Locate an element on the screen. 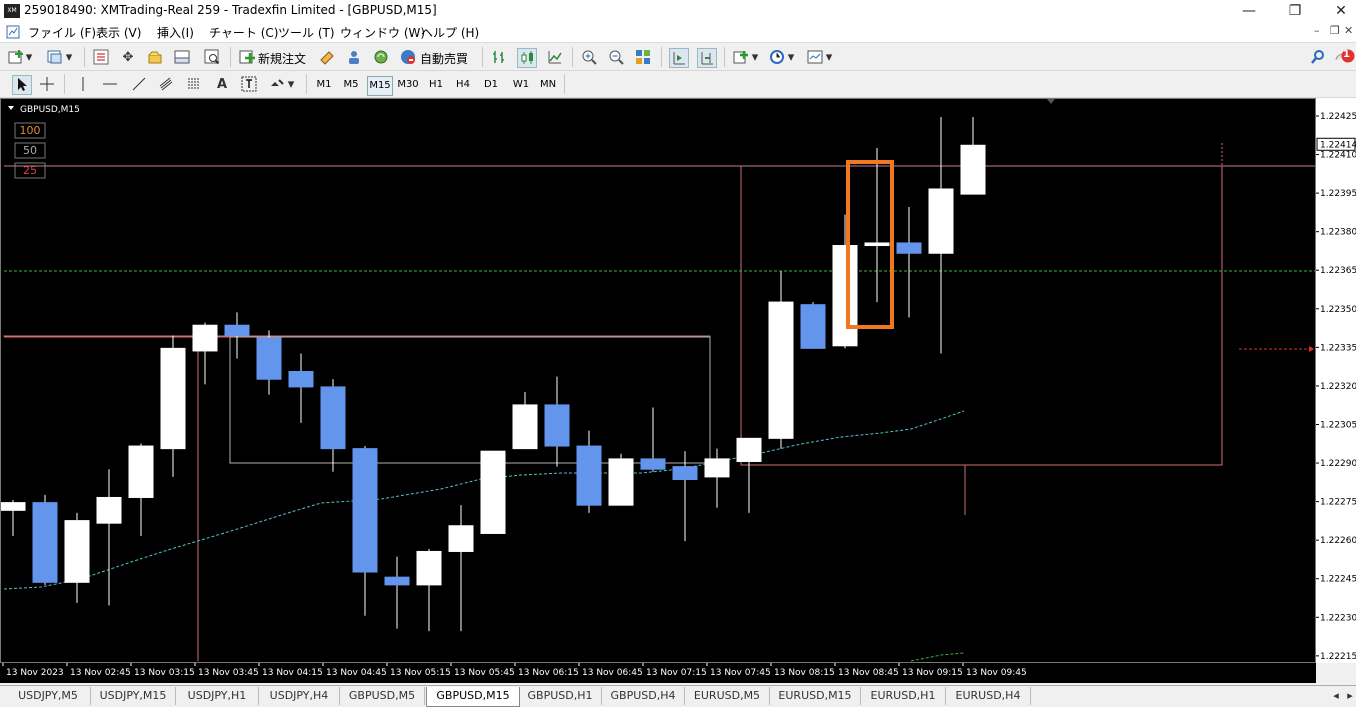 This screenshot has height=707, width=1356. periods-clock-icon is located at coordinates (777, 57).